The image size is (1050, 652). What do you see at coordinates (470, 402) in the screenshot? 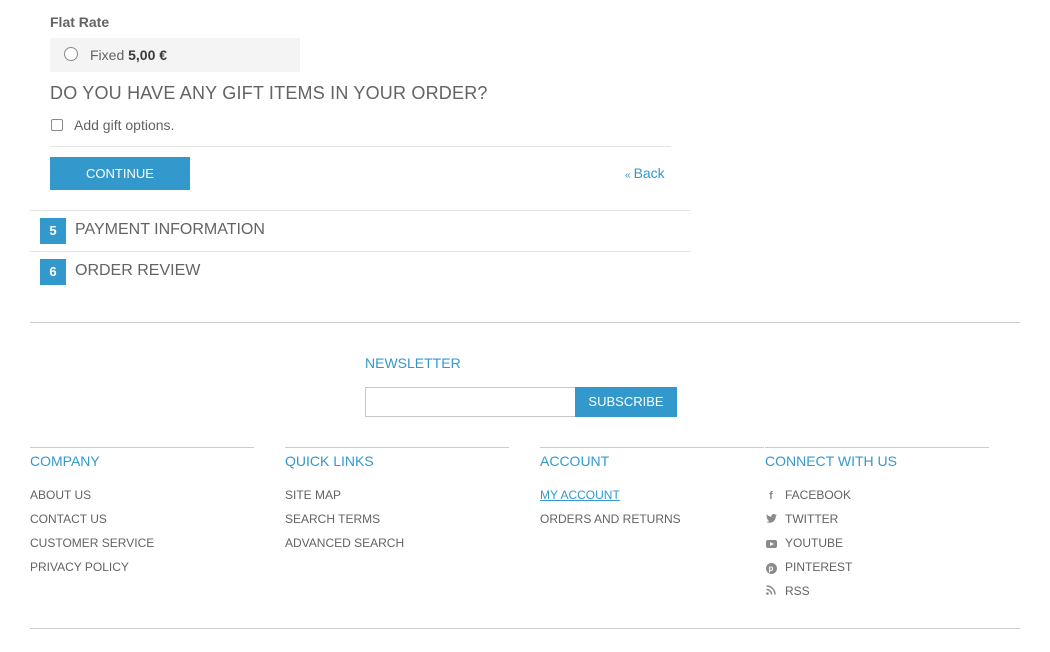
I see `newsletter-email-input` at bounding box center [470, 402].